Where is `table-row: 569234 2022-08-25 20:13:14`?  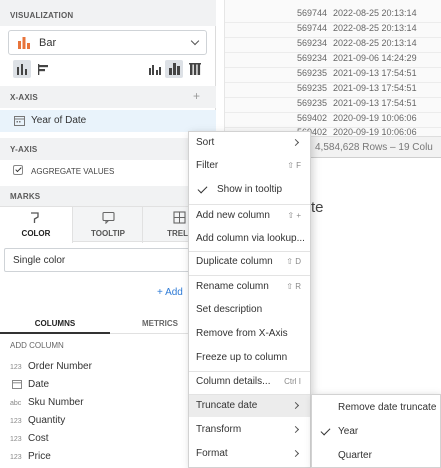
table-row: 569234 2022-08-25 20:13:14 is located at coordinates (333, 45).